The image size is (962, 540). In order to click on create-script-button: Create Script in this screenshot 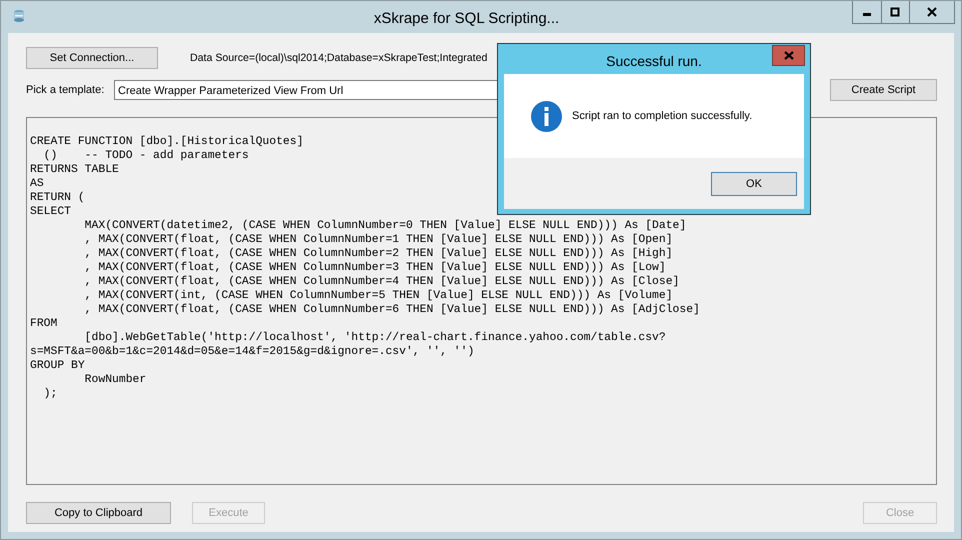, I will do `click(883, 90)`.